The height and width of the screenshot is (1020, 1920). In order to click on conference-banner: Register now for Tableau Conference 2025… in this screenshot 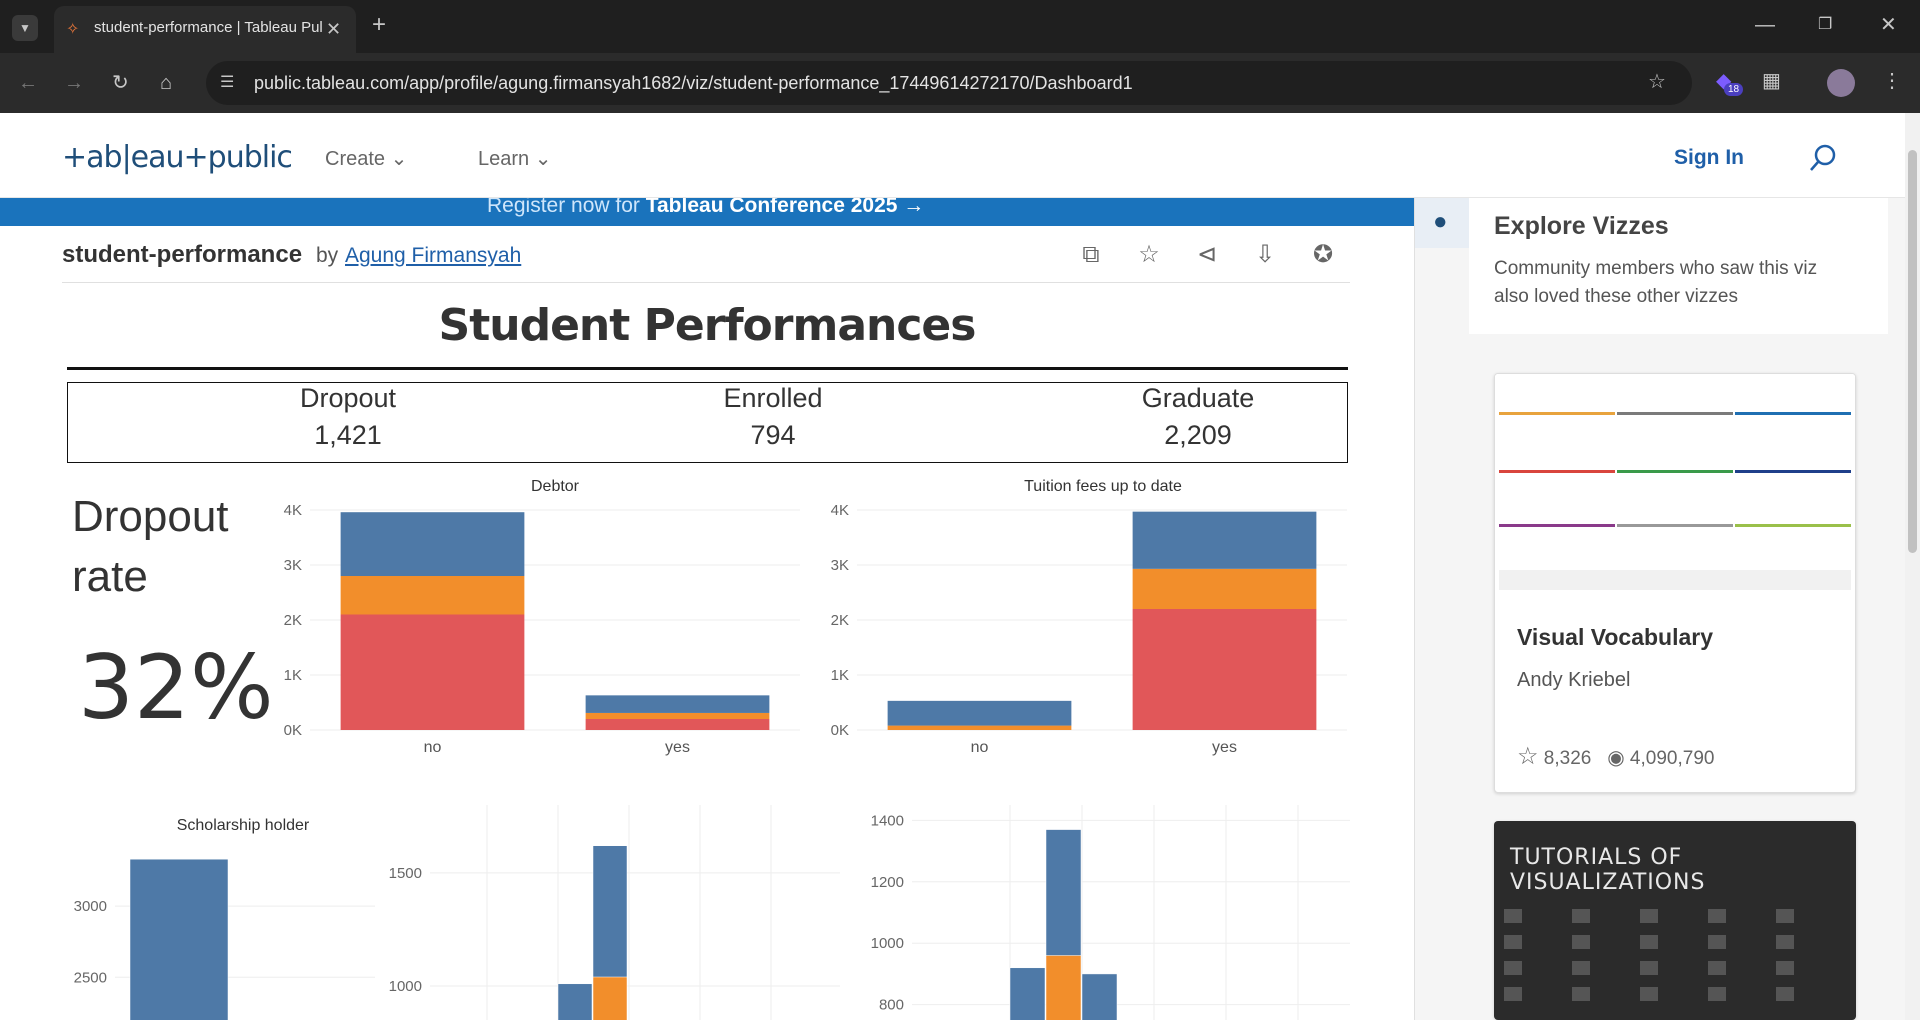, I will do `click(707, 212)`.